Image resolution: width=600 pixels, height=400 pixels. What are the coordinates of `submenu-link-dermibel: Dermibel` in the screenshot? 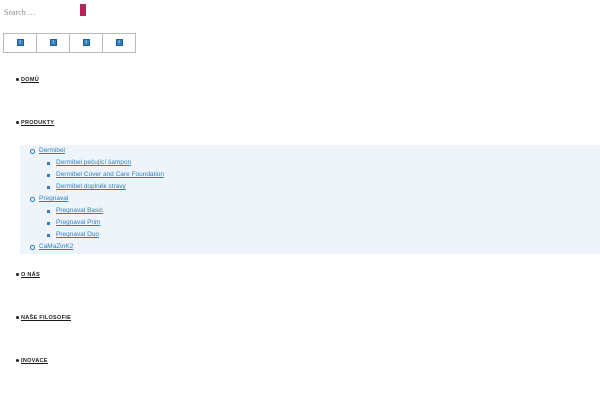 It's located at (52, 151).